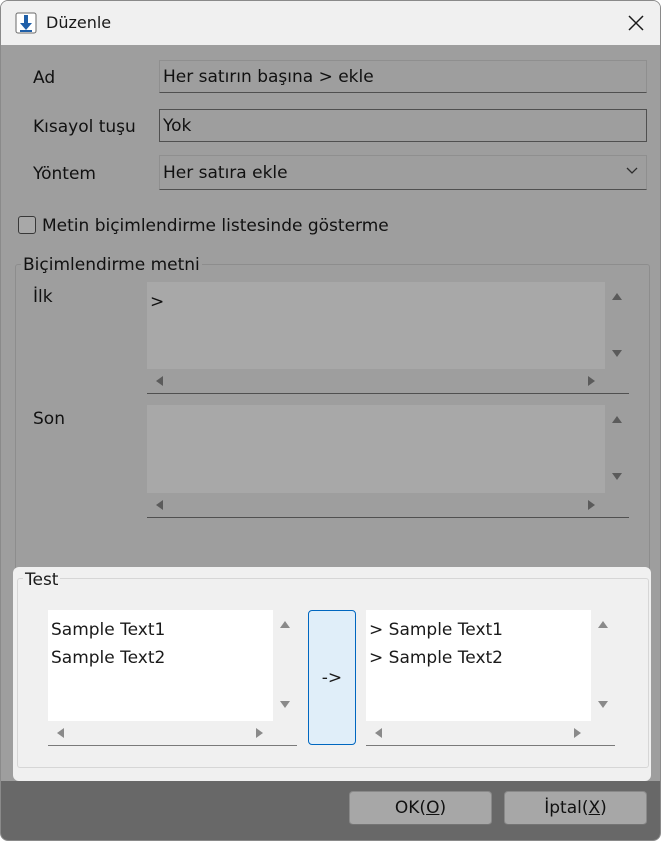  What do you see at coordinates (160, 665) in the screenshot?
I see `test-input-content: Sample Text1 Sample Text2` at bounding box center [160, 665].